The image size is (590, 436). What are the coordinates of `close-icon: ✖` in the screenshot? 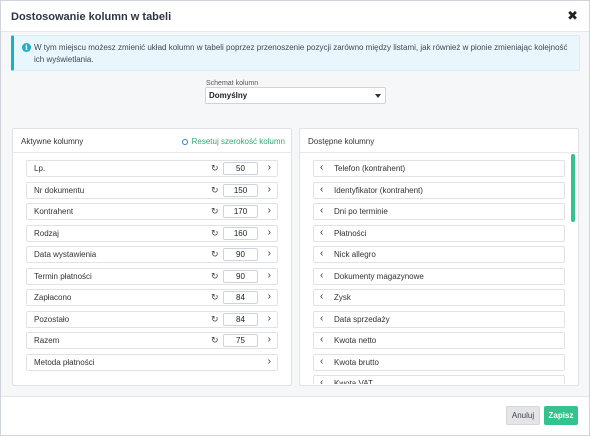 It's located at (572, 16).